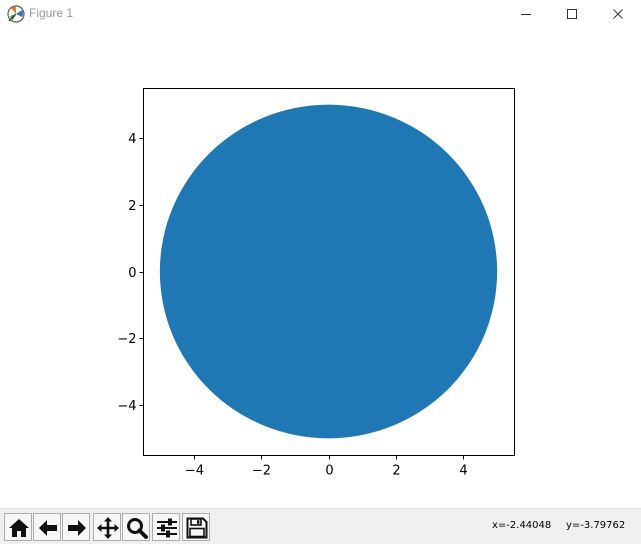 The width and height of the screenshot is (641, 544). I want to click on save-button, so click(196, 527).